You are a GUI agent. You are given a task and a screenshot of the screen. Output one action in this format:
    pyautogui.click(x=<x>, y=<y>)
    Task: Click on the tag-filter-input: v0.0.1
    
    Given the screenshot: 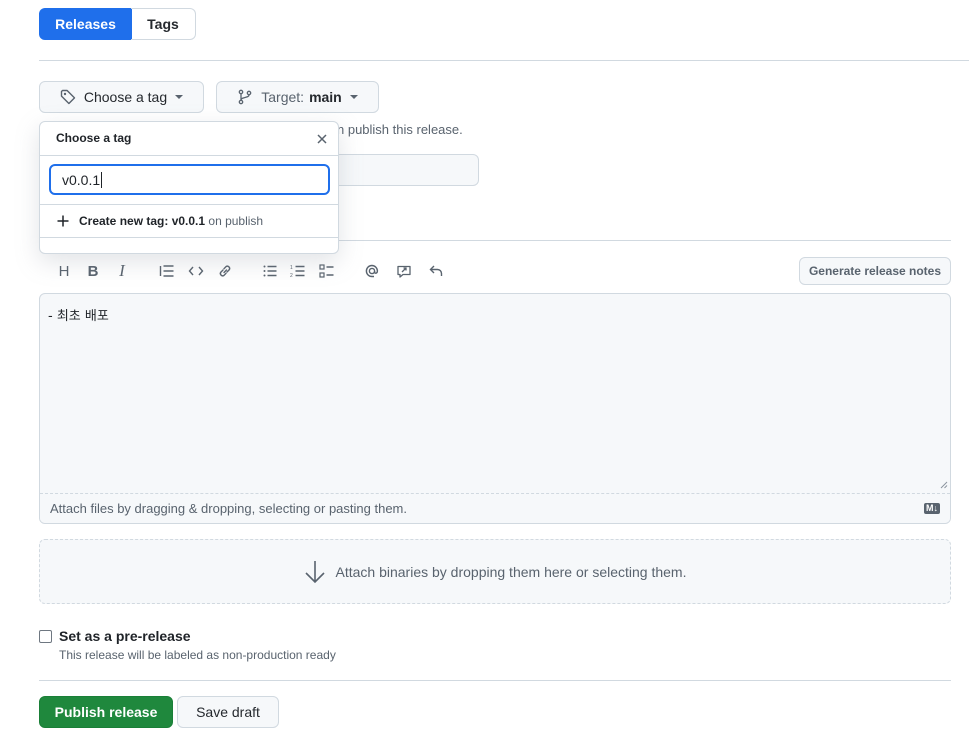 What is the action you would take?
    pyautogui.click(x=189, y=179)
    